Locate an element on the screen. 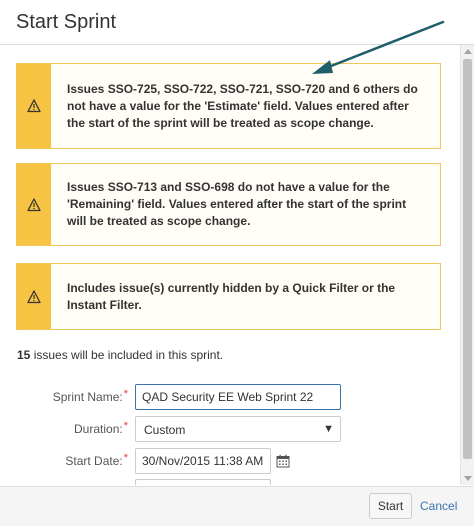  dialog-scrollbar is located at coordinates (467, 265).